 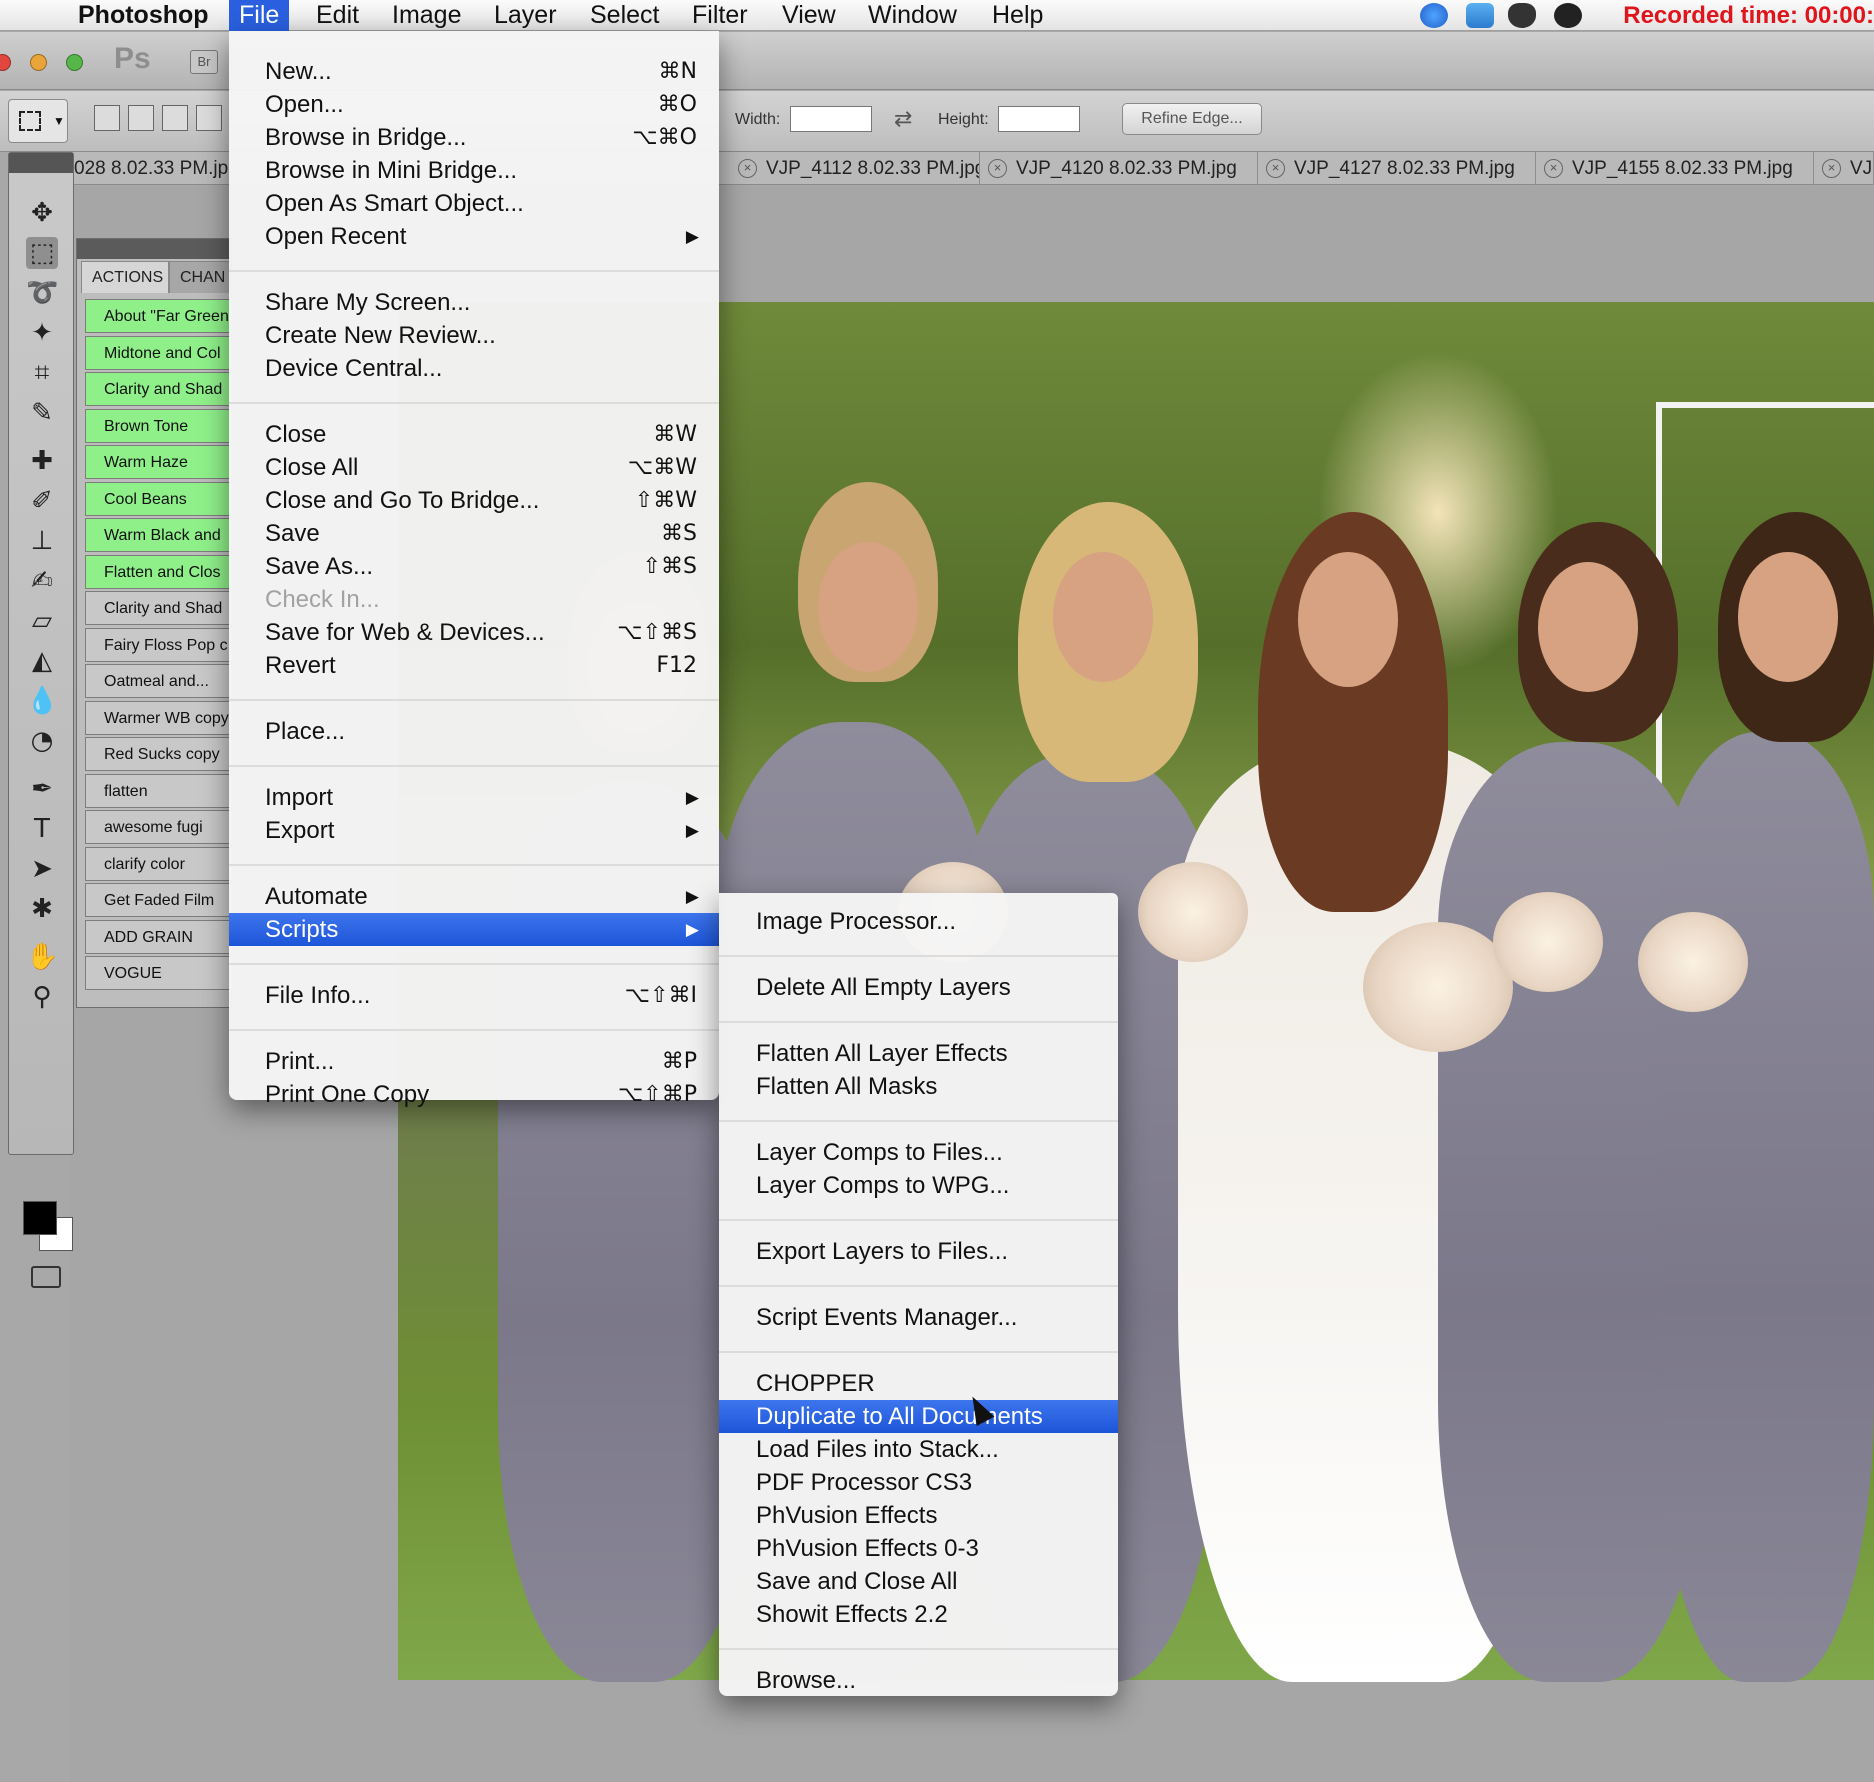 I want to click on scripts-menu-item: Flatten All Layer Effects, so click(x=918, y=1053).